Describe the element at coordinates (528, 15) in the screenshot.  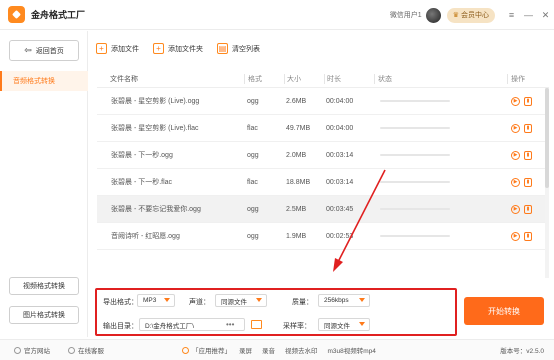
I see `minimize-icon: —` at that location.